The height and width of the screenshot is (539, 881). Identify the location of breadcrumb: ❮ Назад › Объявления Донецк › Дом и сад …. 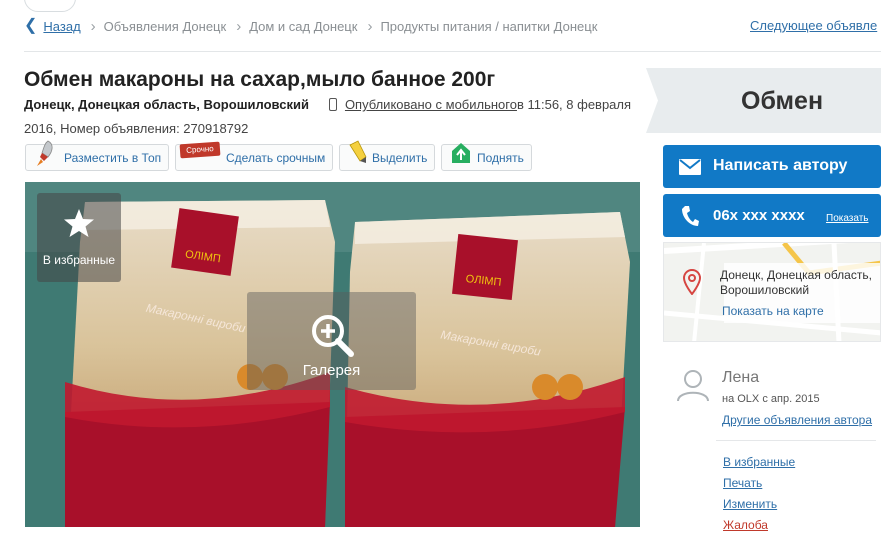
(310, 26).